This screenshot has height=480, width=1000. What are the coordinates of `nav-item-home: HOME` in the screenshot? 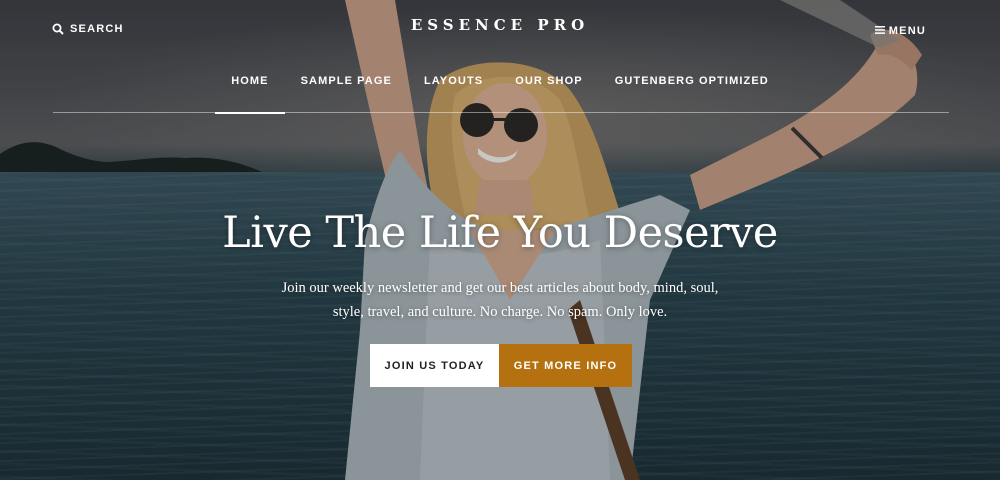 It's located at (250, 92).